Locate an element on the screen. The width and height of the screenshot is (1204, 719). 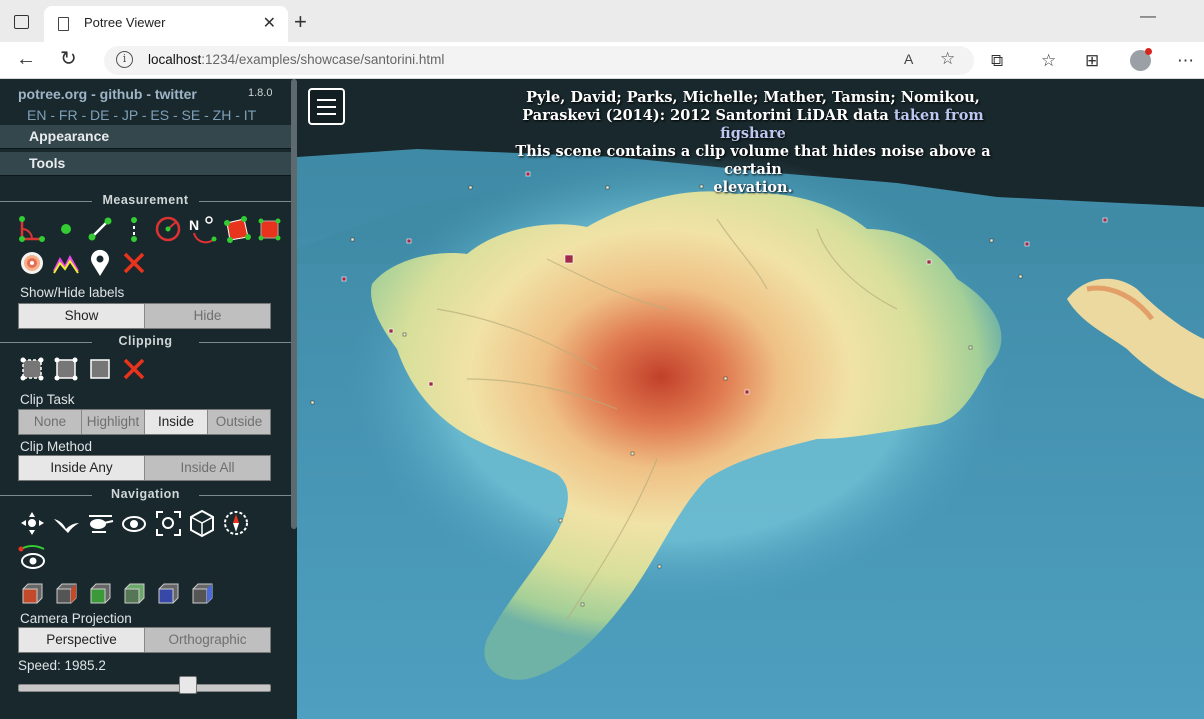
clip-task-none-button: None is located at coordinates (50, 422).